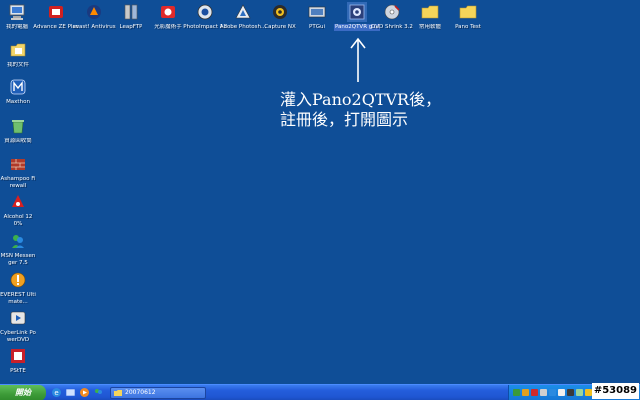 The image size is (640, 400). What do you see at coordinates (158, 392) in the screenshot?
I see `taskbar-button-folder: 20070612` at bounding box center [158, 392].